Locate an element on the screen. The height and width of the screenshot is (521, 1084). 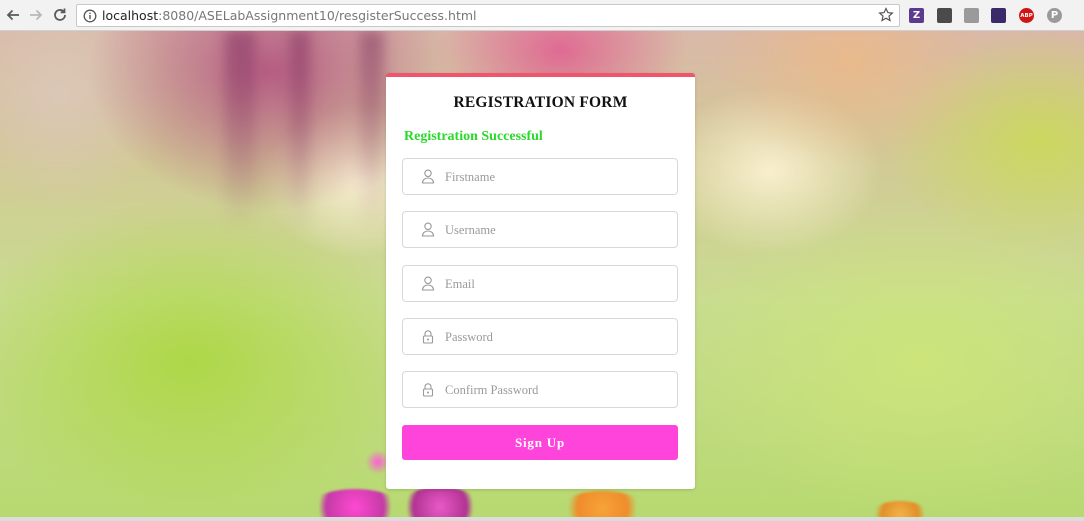
forward-arrow-icon is located at coordinates (36, 15).